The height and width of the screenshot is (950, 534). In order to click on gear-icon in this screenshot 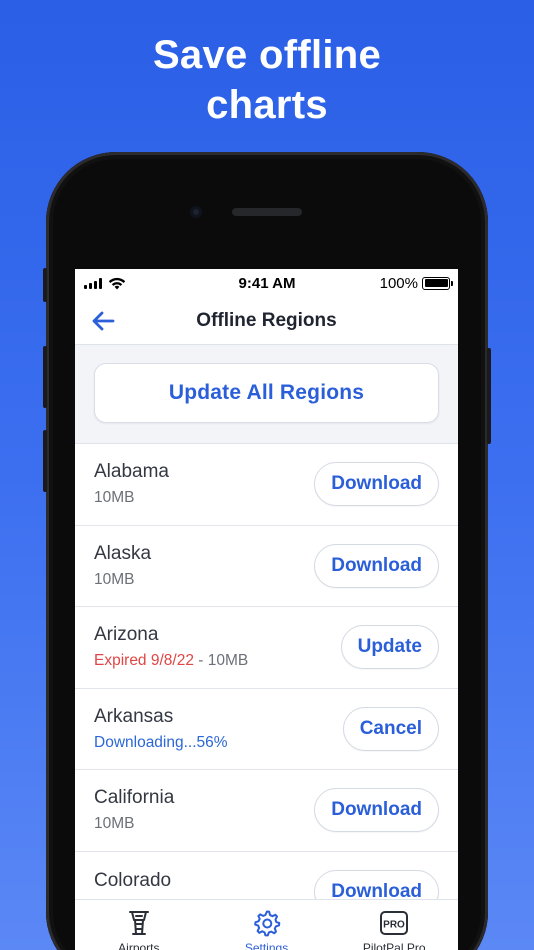, I will do `click(266, 923)`.